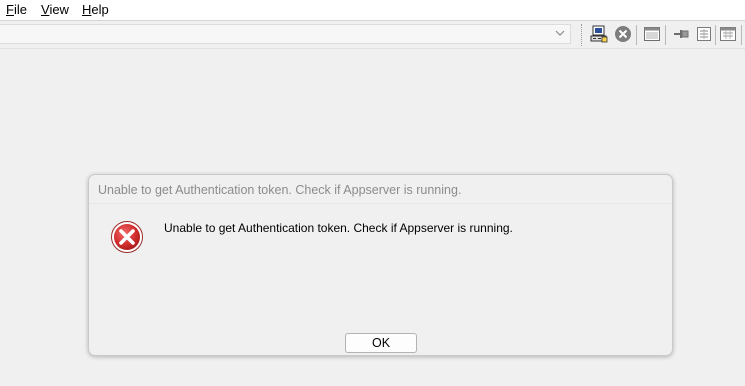 The width and height of the screenshot is (745, 386). I want to click on calendar-window-button, so click(728, 35).